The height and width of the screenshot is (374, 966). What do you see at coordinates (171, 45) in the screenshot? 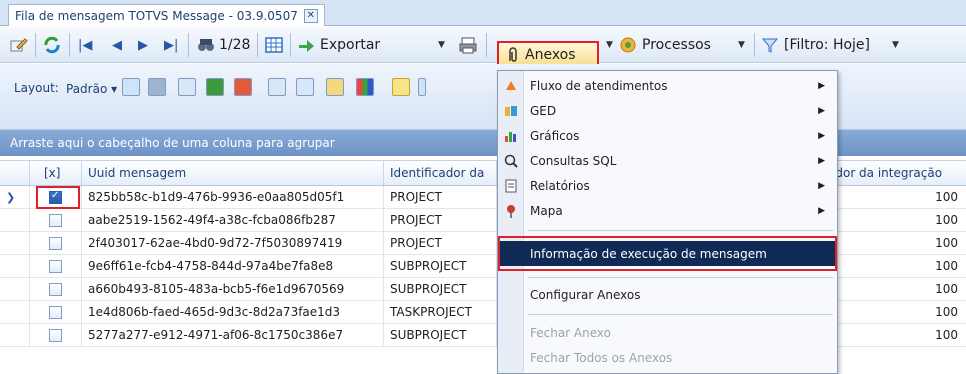
I see `last-page-icon: ▶|` at bounding box center [171, 45].